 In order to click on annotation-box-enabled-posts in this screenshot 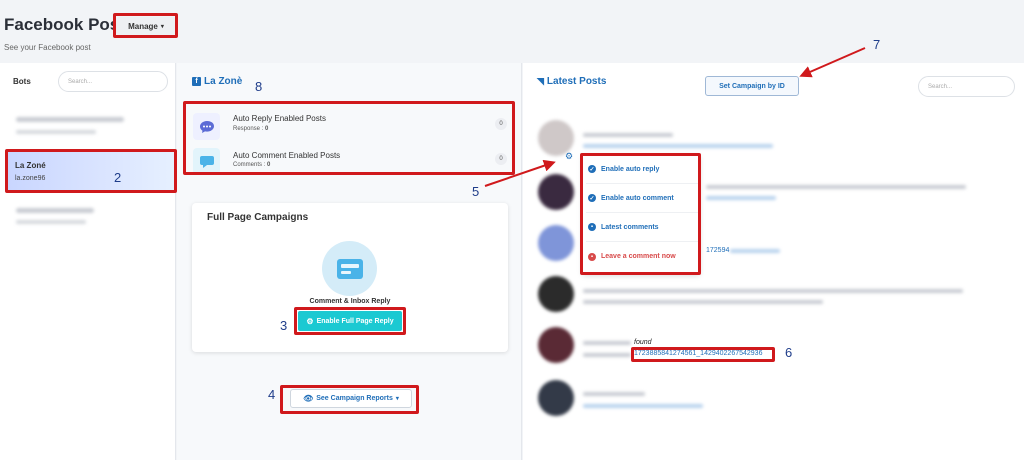, I will do `click(349, 138)`.